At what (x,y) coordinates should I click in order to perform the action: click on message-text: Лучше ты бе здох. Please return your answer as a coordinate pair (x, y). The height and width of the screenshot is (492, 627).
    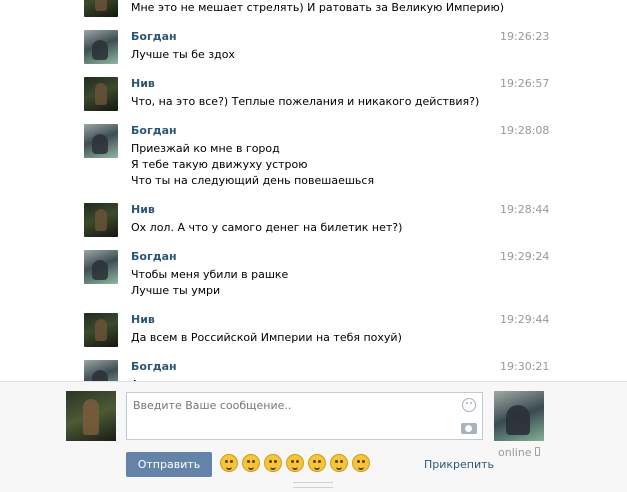
    Looking at the image, I should click on (183, 54).